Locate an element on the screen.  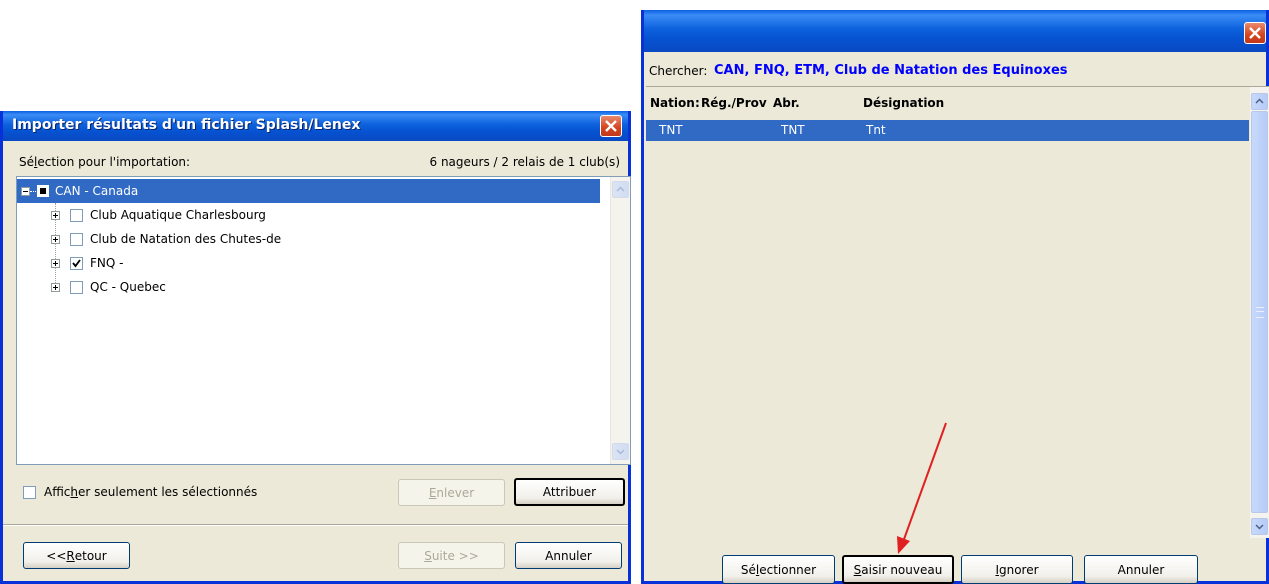
tree-item-label: FNQ - is located at coordinates (107, 263).